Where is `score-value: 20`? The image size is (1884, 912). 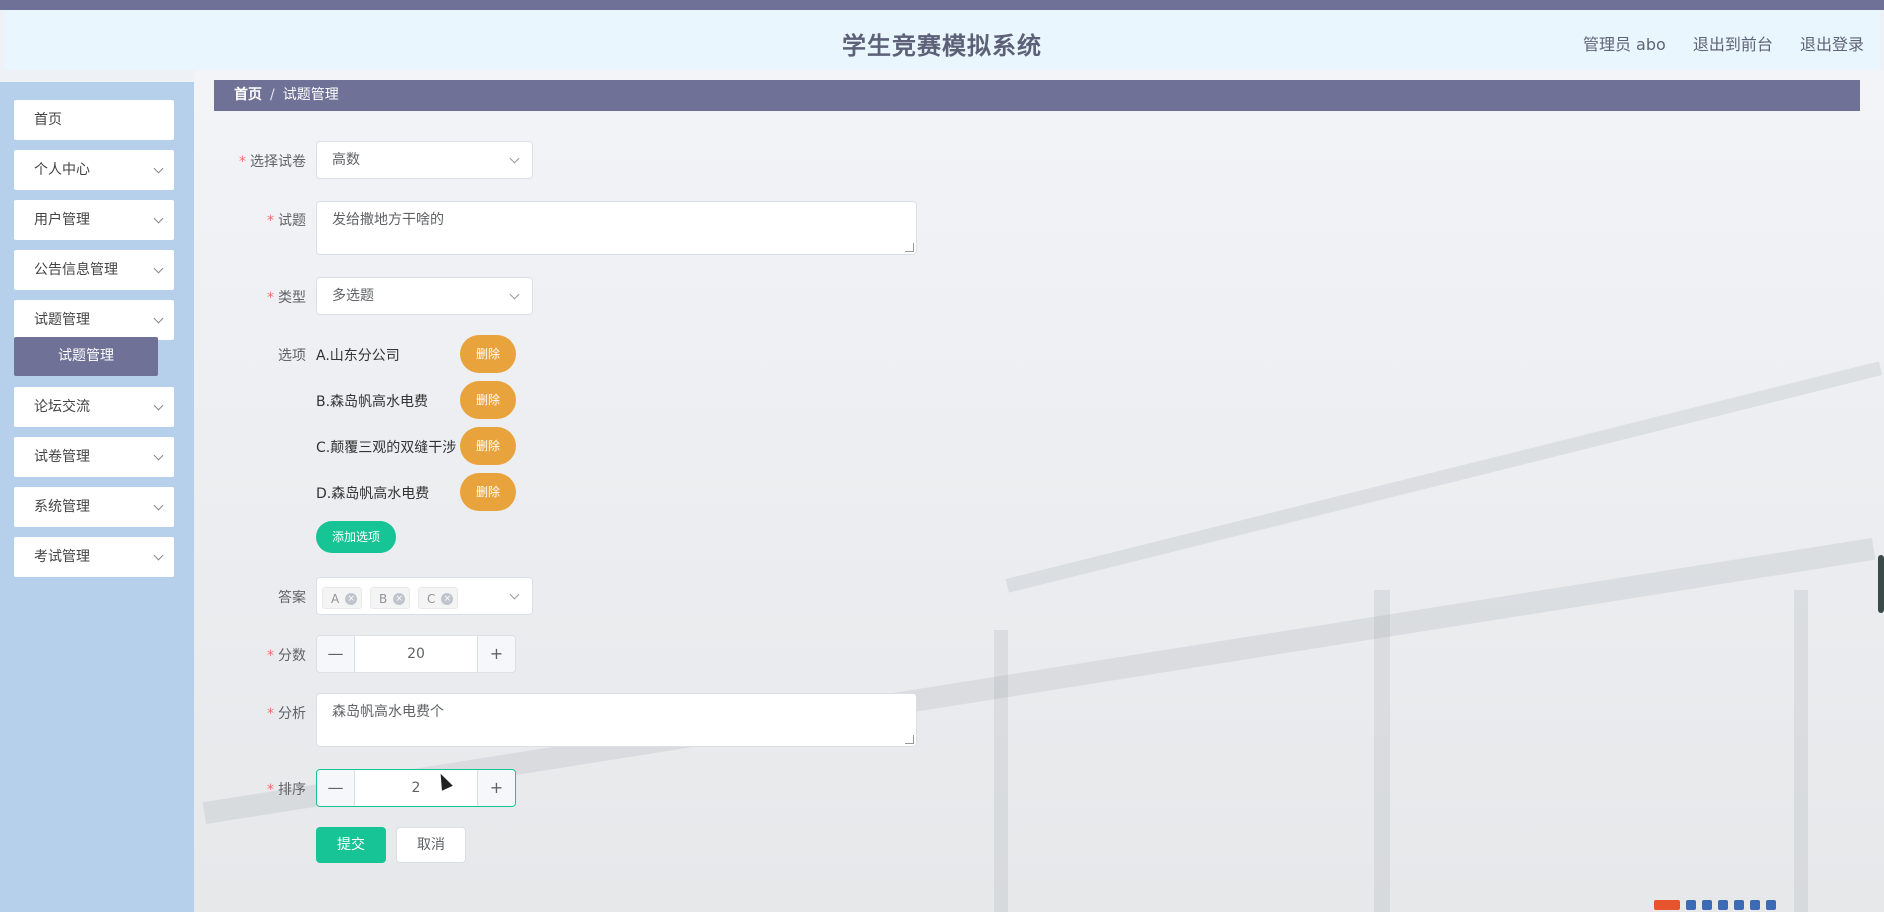 score-value: 20 is located at coordinates (416, 654).